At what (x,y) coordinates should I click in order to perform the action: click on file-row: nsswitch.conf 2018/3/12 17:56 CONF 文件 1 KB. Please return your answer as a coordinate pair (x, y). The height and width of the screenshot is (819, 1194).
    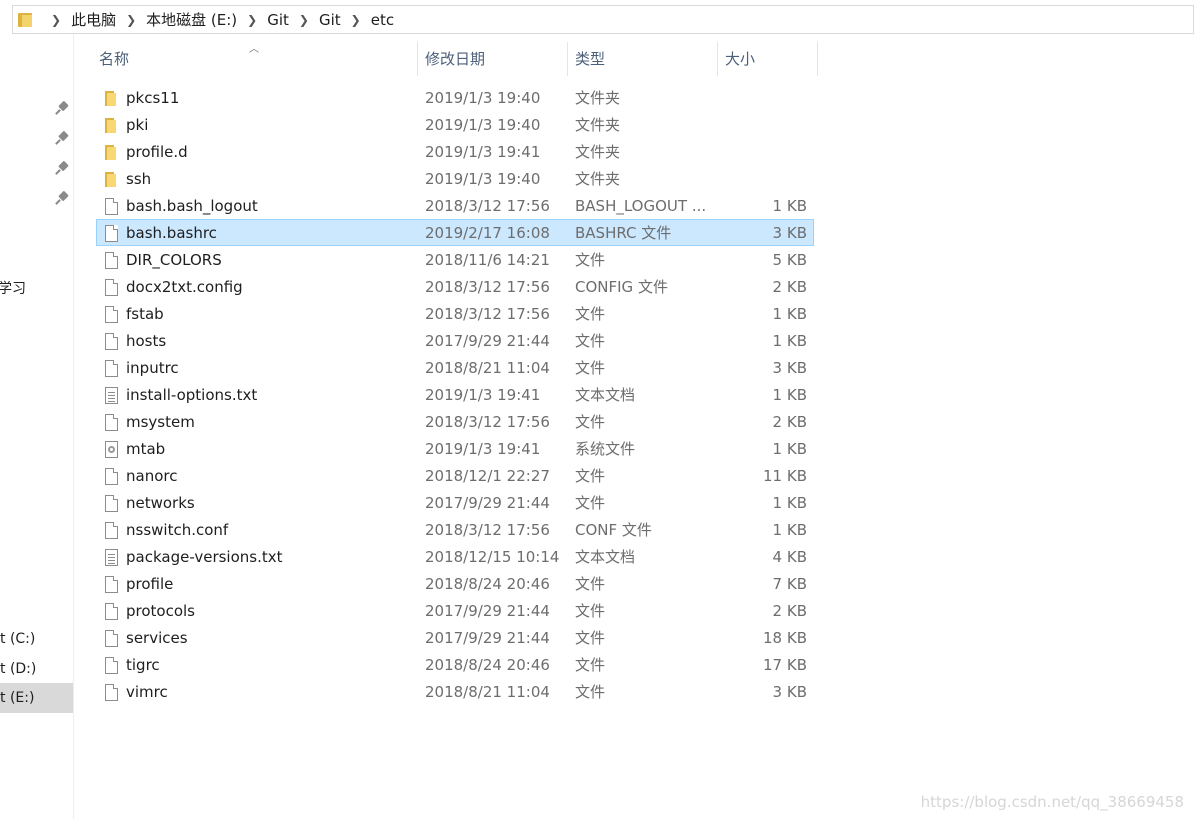
    Looking at the image, I should click on (455, 529).